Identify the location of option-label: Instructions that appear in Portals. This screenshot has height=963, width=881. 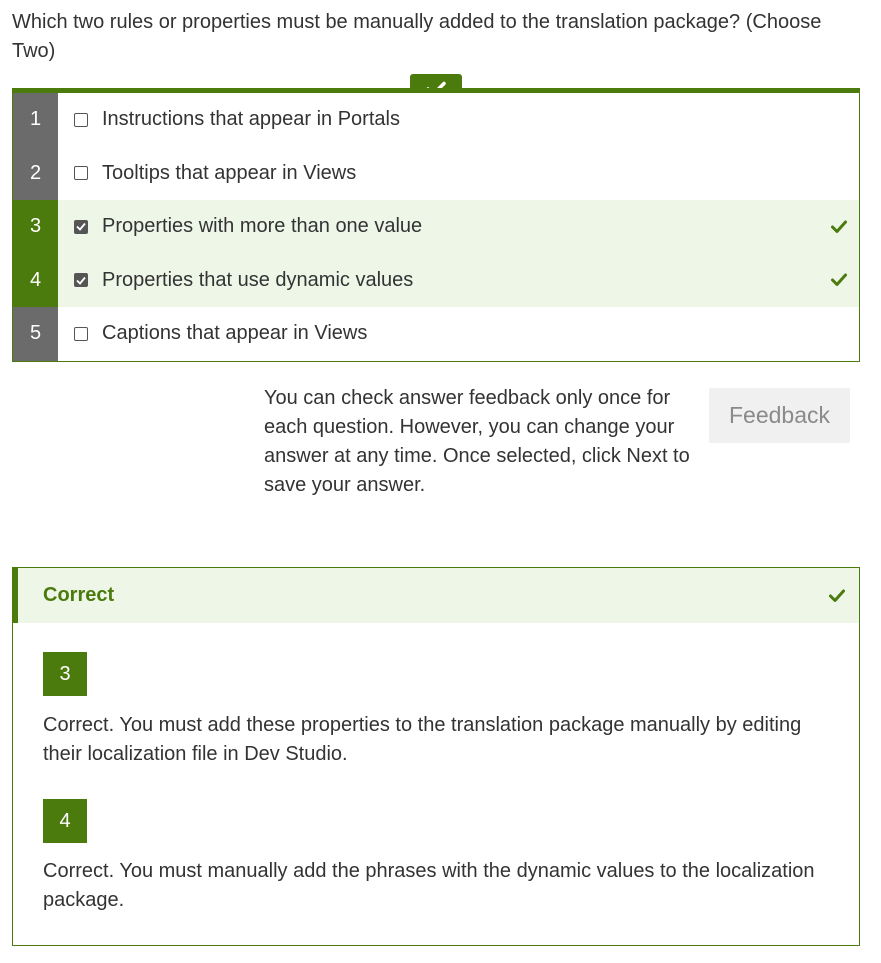
(251, 119).